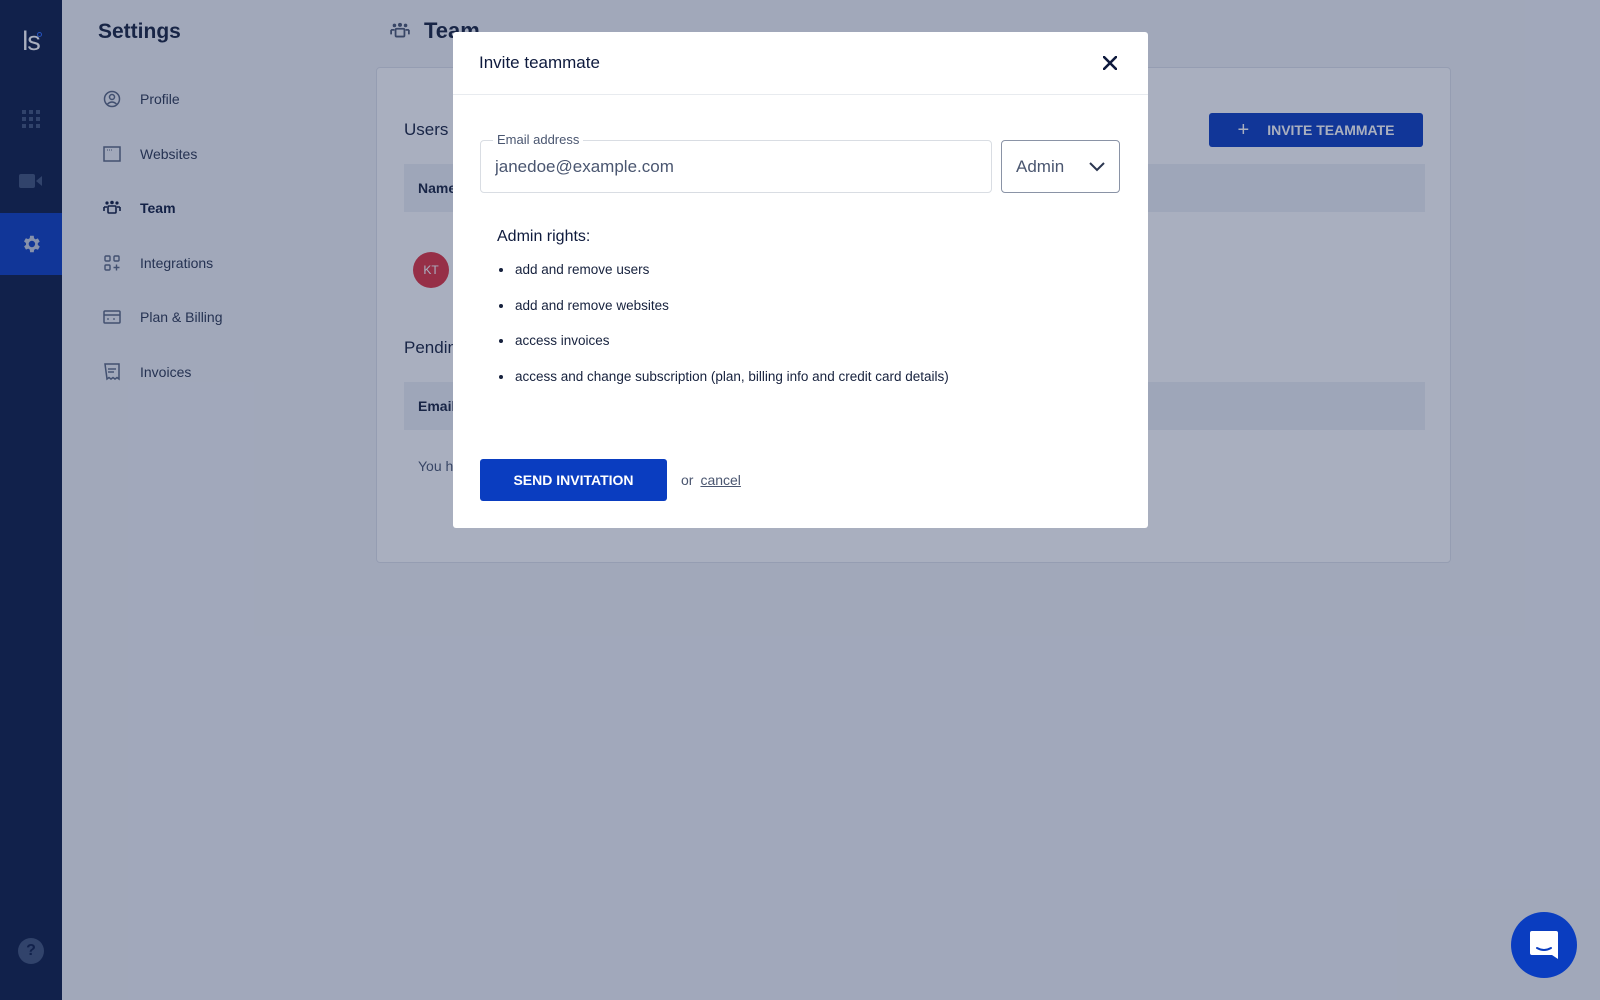 The width and height of the screenshot is (1600, 1000). I want to click on modal-header: Invite teammate, so click(800, 63).